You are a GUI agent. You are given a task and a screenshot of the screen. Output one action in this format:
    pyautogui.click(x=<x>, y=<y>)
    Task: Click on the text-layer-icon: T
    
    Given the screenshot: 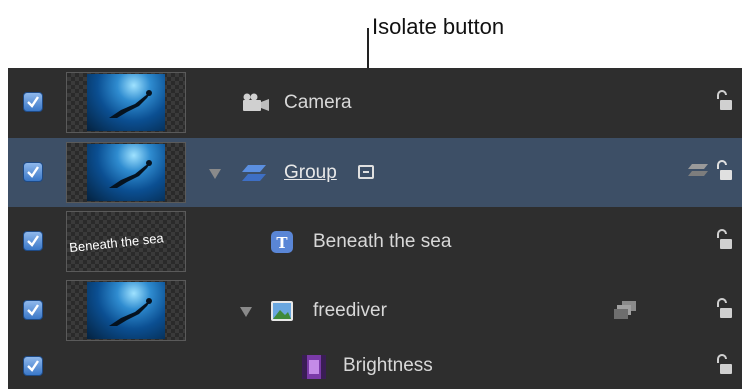 What is the action you would take?
    pyautogui.click(x=282, y=244)
    